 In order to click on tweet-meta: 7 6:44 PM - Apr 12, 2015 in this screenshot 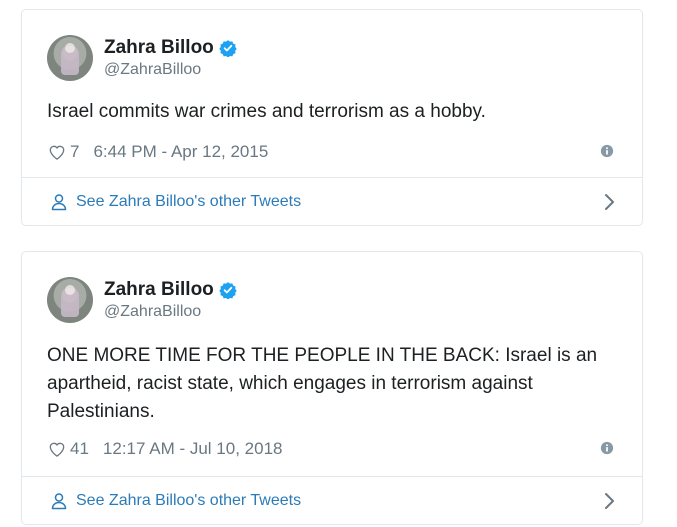, I will do `click(332, 152)`.